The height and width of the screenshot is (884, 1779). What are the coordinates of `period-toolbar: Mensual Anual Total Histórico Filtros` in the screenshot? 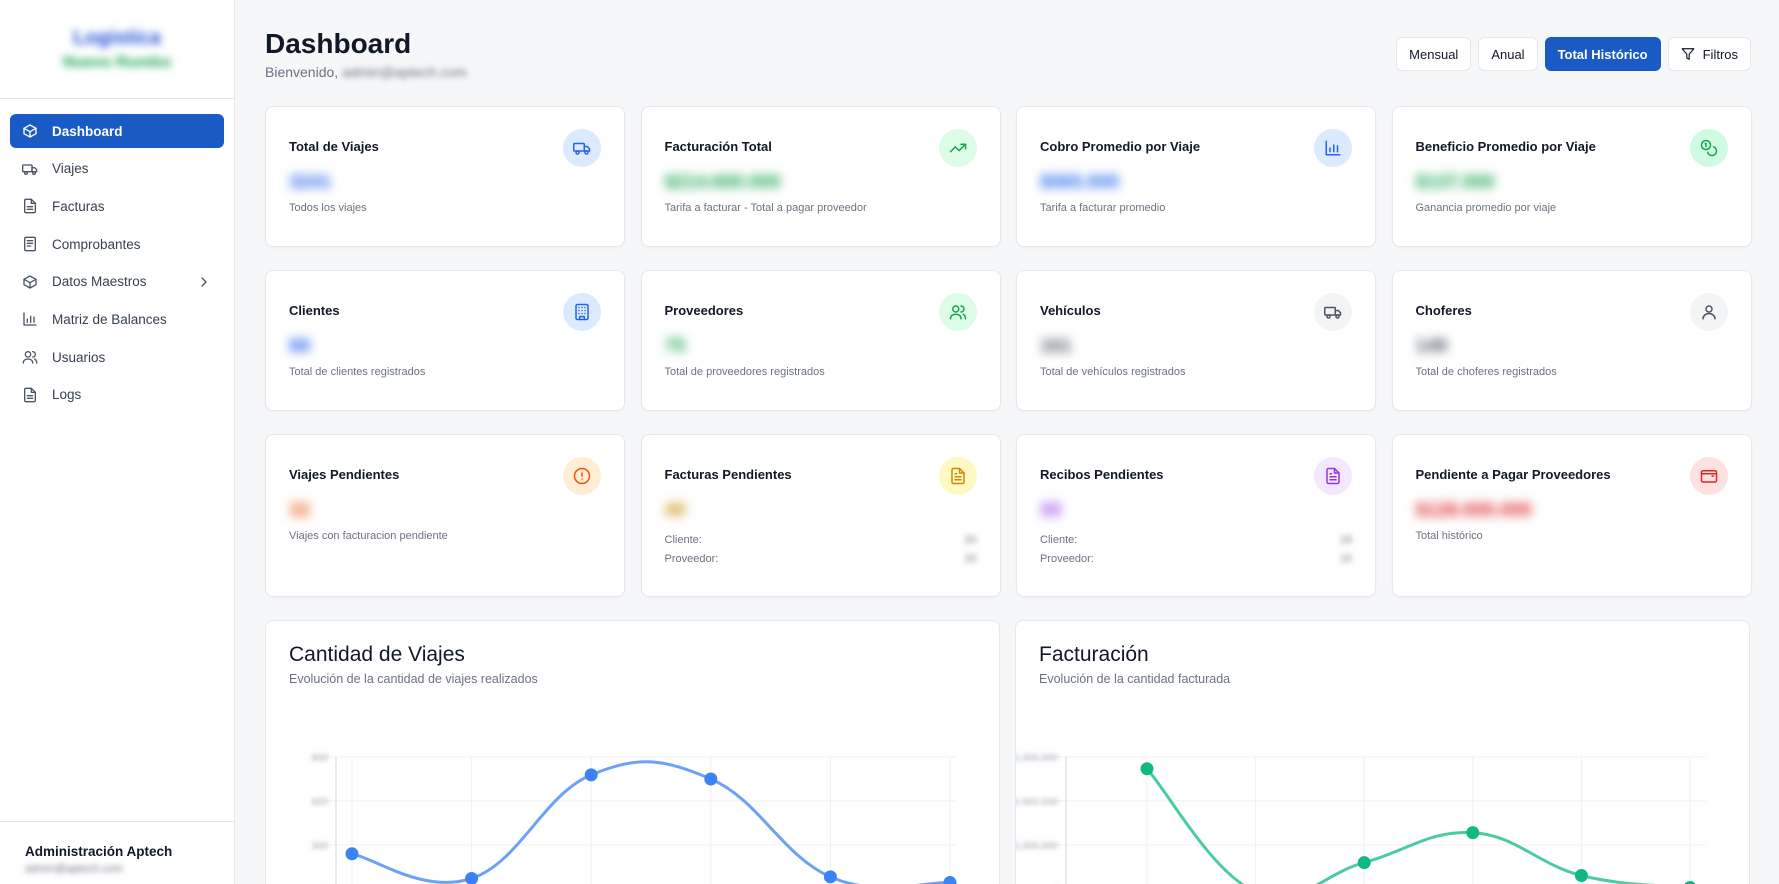 It's located at (1573, 54).